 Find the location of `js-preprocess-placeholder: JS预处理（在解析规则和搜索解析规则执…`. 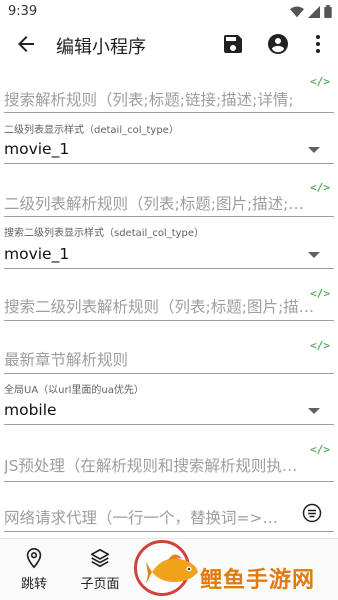

js-preprocess-placeholder: JS预处理（在解析规则和搜索解析规则执… is located at coordinates (151, 466).